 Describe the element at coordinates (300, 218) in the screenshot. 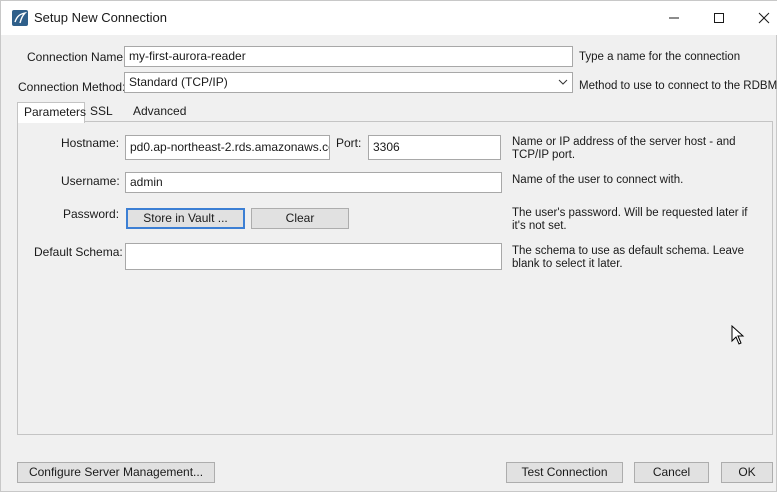

I see `clear-password-button: Clear` at that location.